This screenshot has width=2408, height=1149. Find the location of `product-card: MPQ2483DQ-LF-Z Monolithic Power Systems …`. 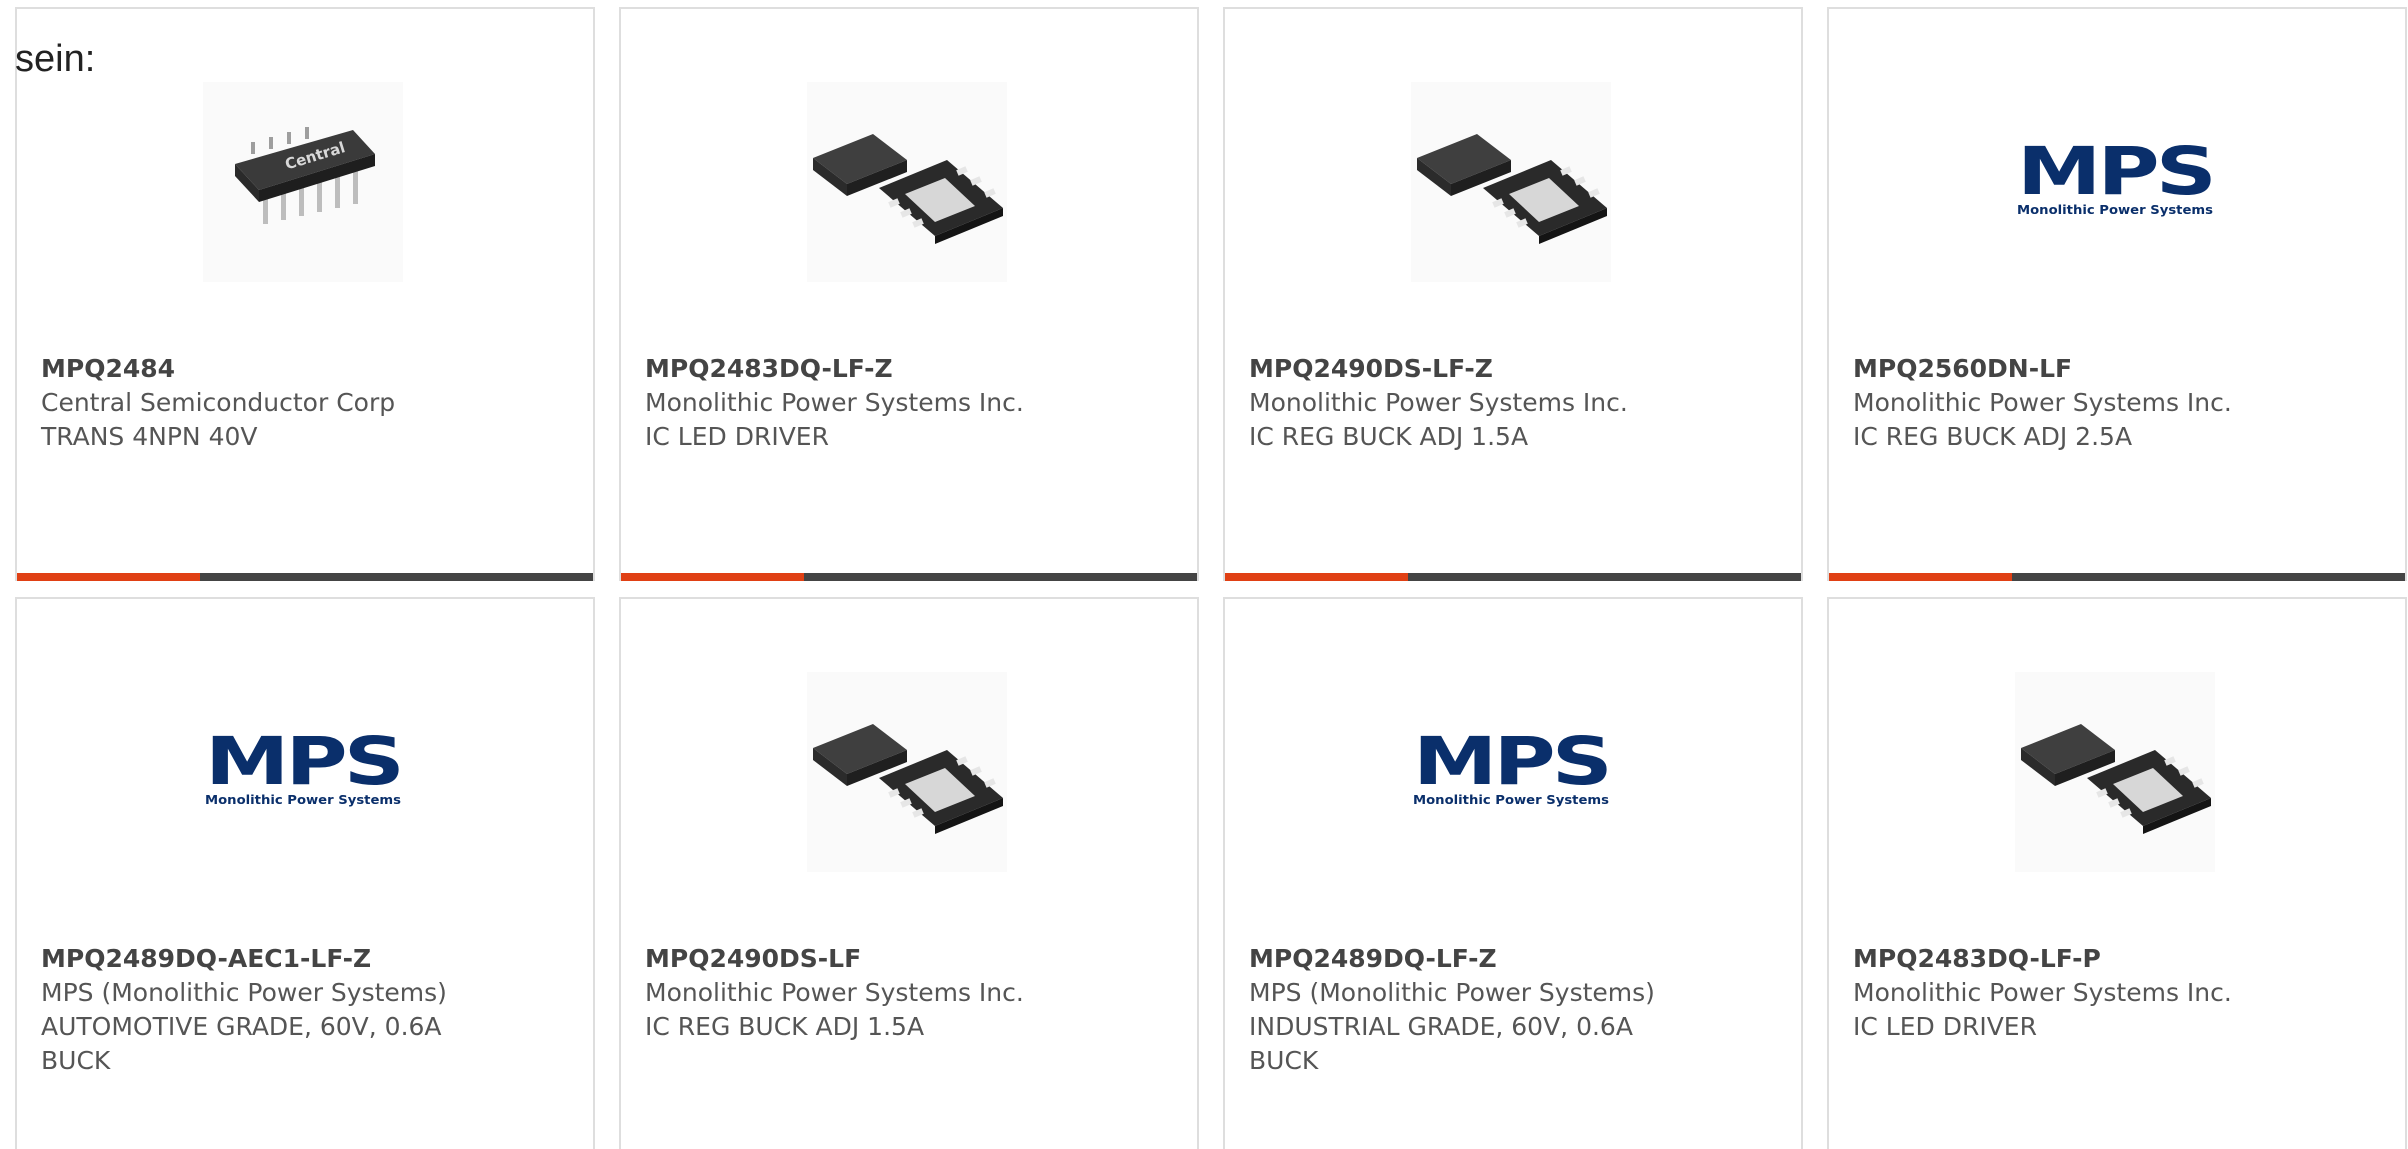

product-card: MPQ2483DQ-LF-Z Monolithic Power Systems … is located at coordinates (909, 294).